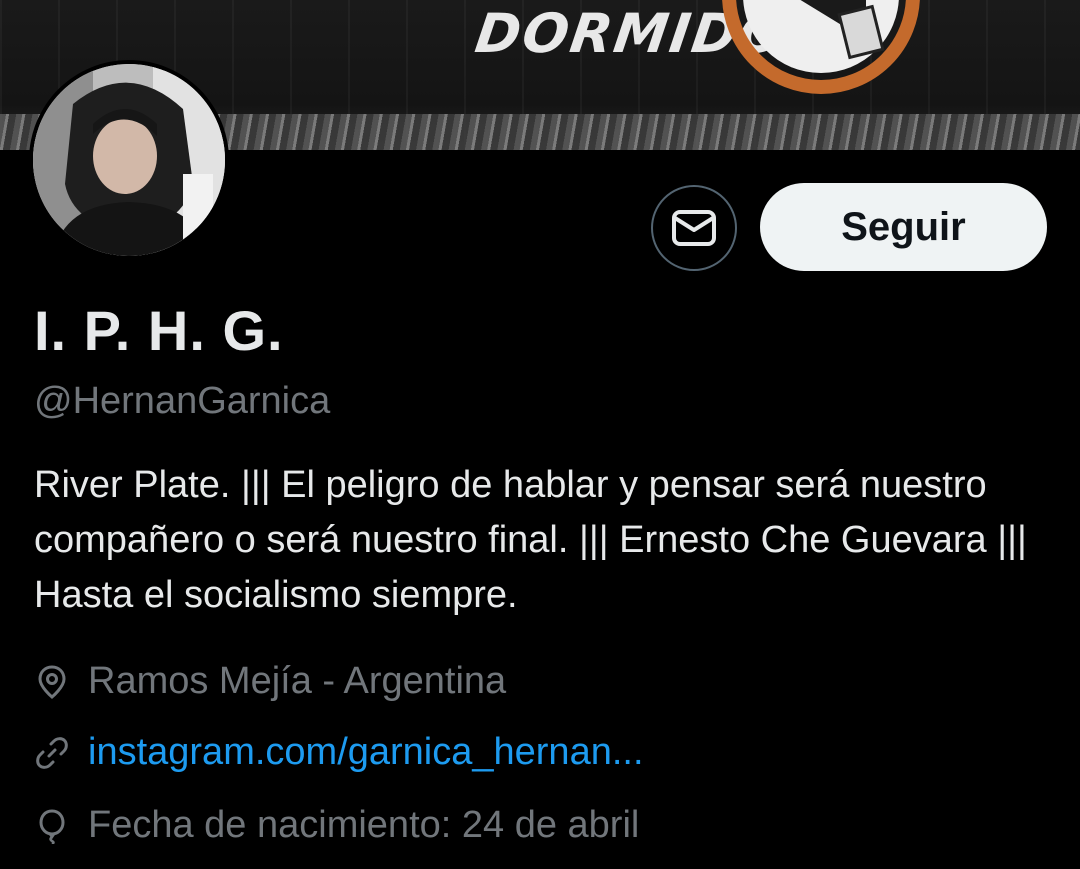  I want to click on birthday-text: Fecha de nacimiento: 24 de abril, so click(364, 825).